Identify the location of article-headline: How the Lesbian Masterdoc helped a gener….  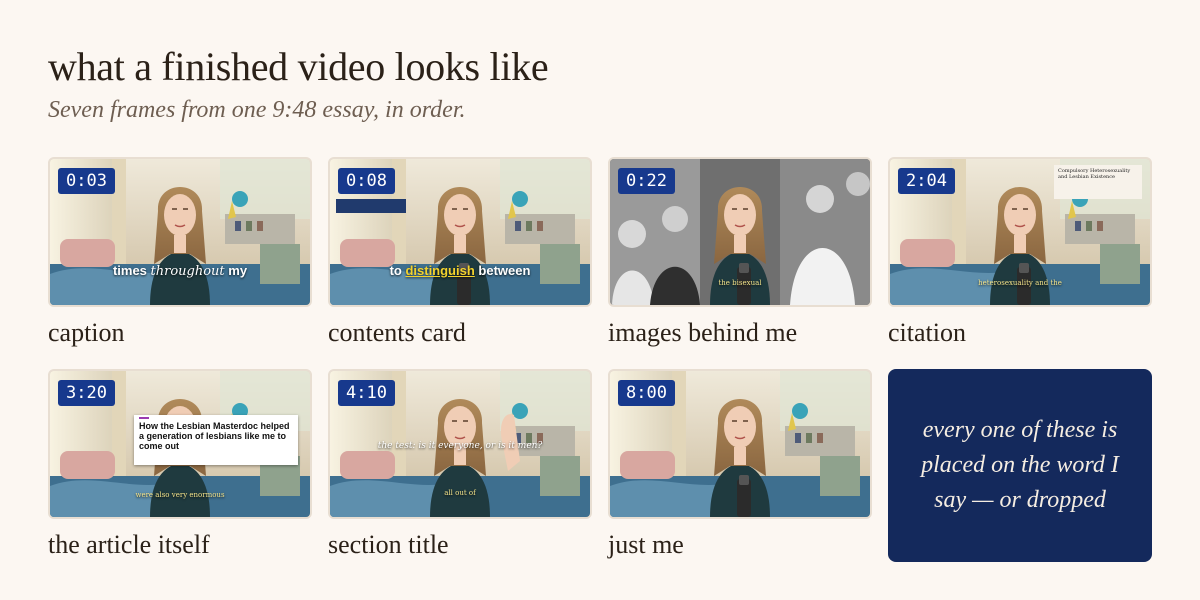
(214, 436).